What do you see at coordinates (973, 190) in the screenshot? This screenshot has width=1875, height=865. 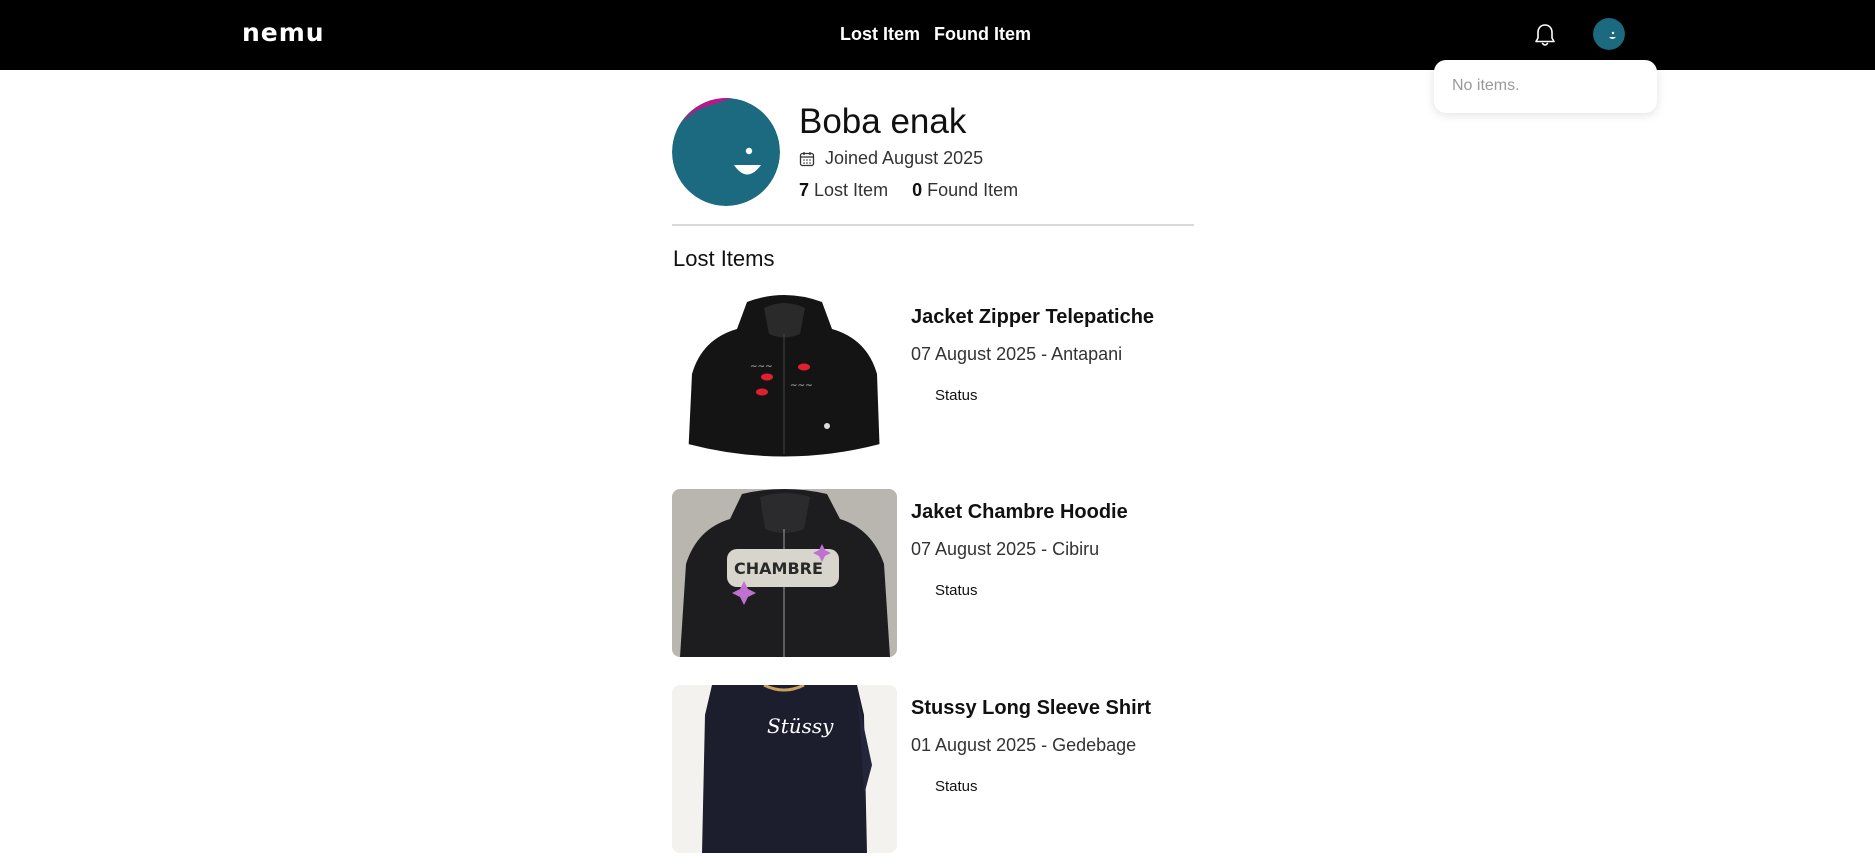 I see `found-count-label: Found Item` at bounding box center [973, 190].